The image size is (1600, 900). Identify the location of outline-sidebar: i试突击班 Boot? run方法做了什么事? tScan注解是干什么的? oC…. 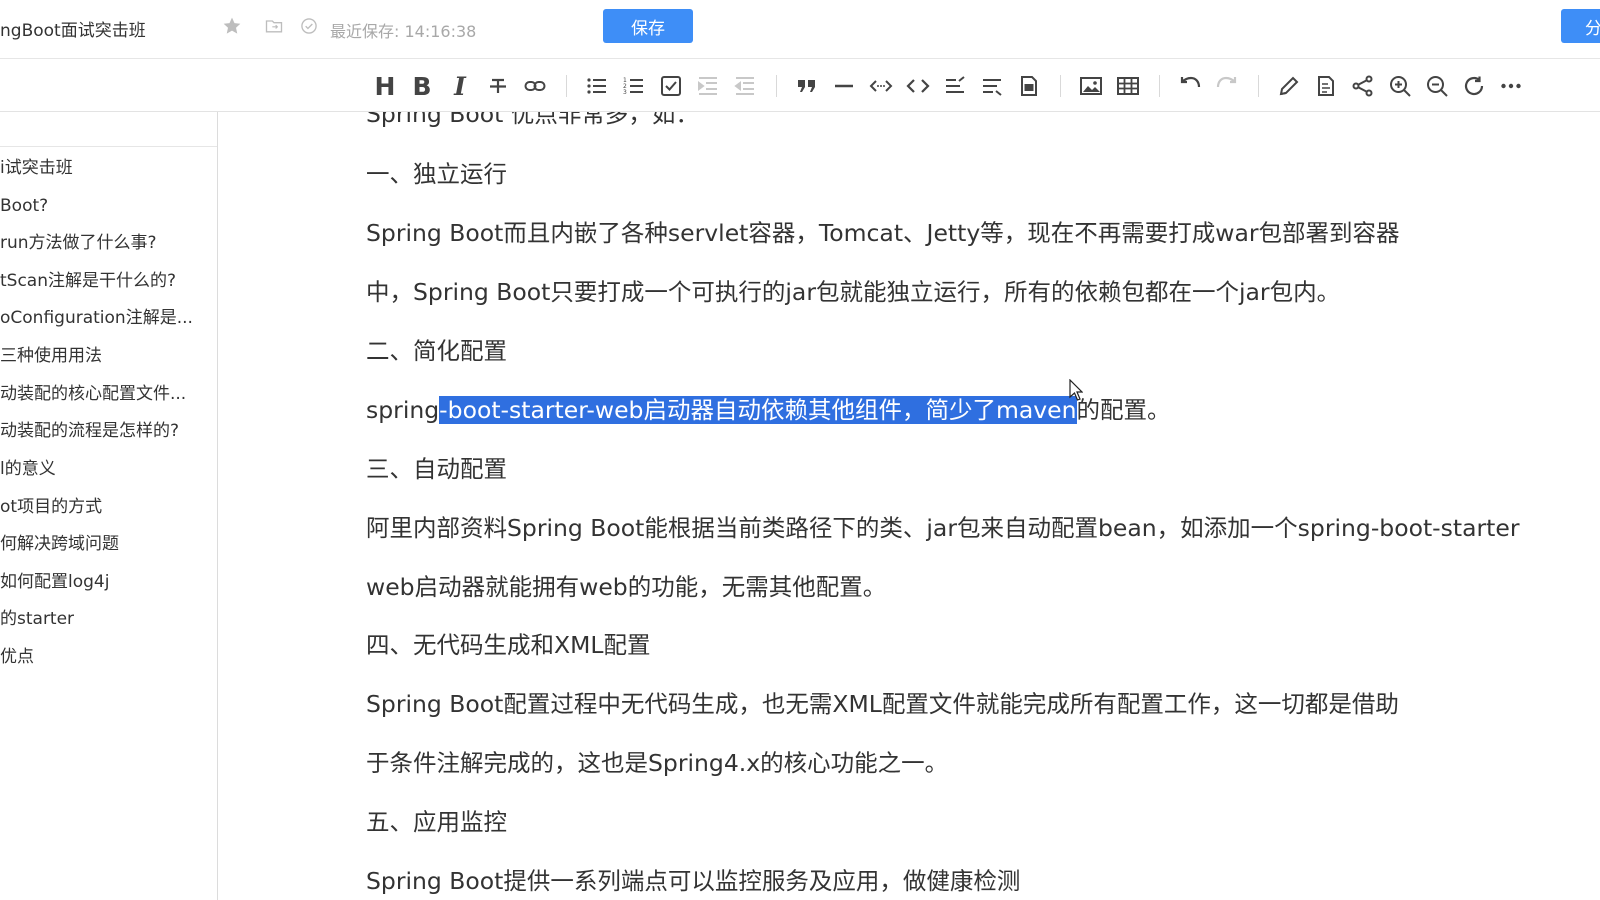
(109, 506).